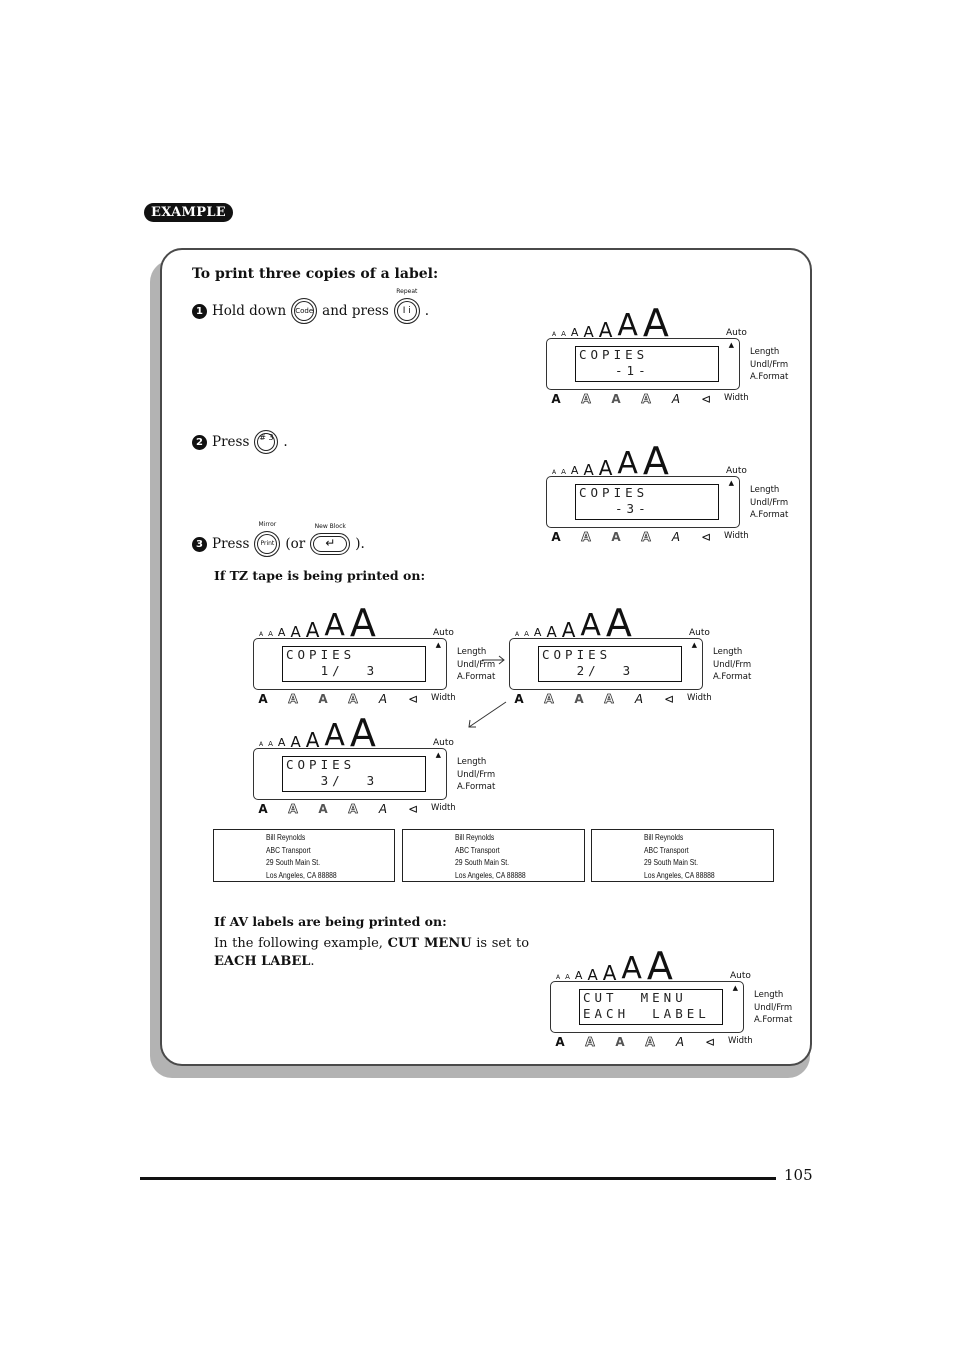 The image size is (954, 1348). I want to click on lcd-body: ▲ COPIES 3/ 3, so click(350, 774).